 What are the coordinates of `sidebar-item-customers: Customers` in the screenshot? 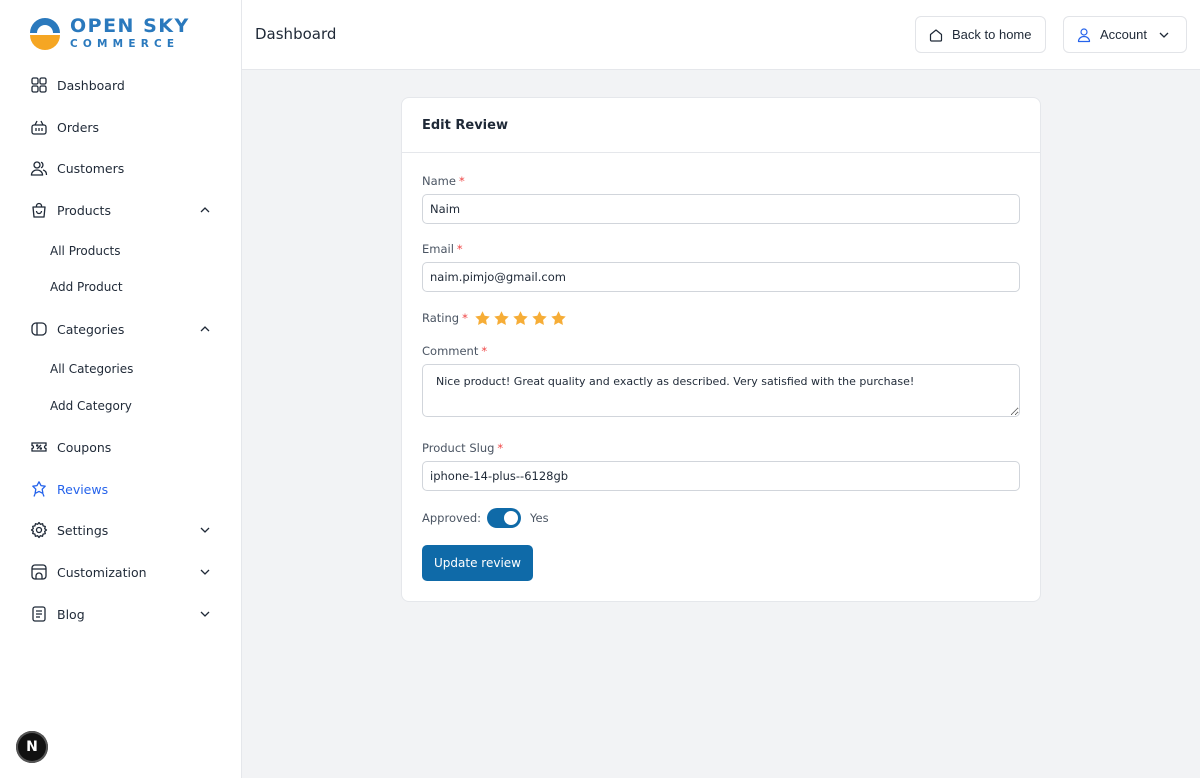 It's located at (121, 168).